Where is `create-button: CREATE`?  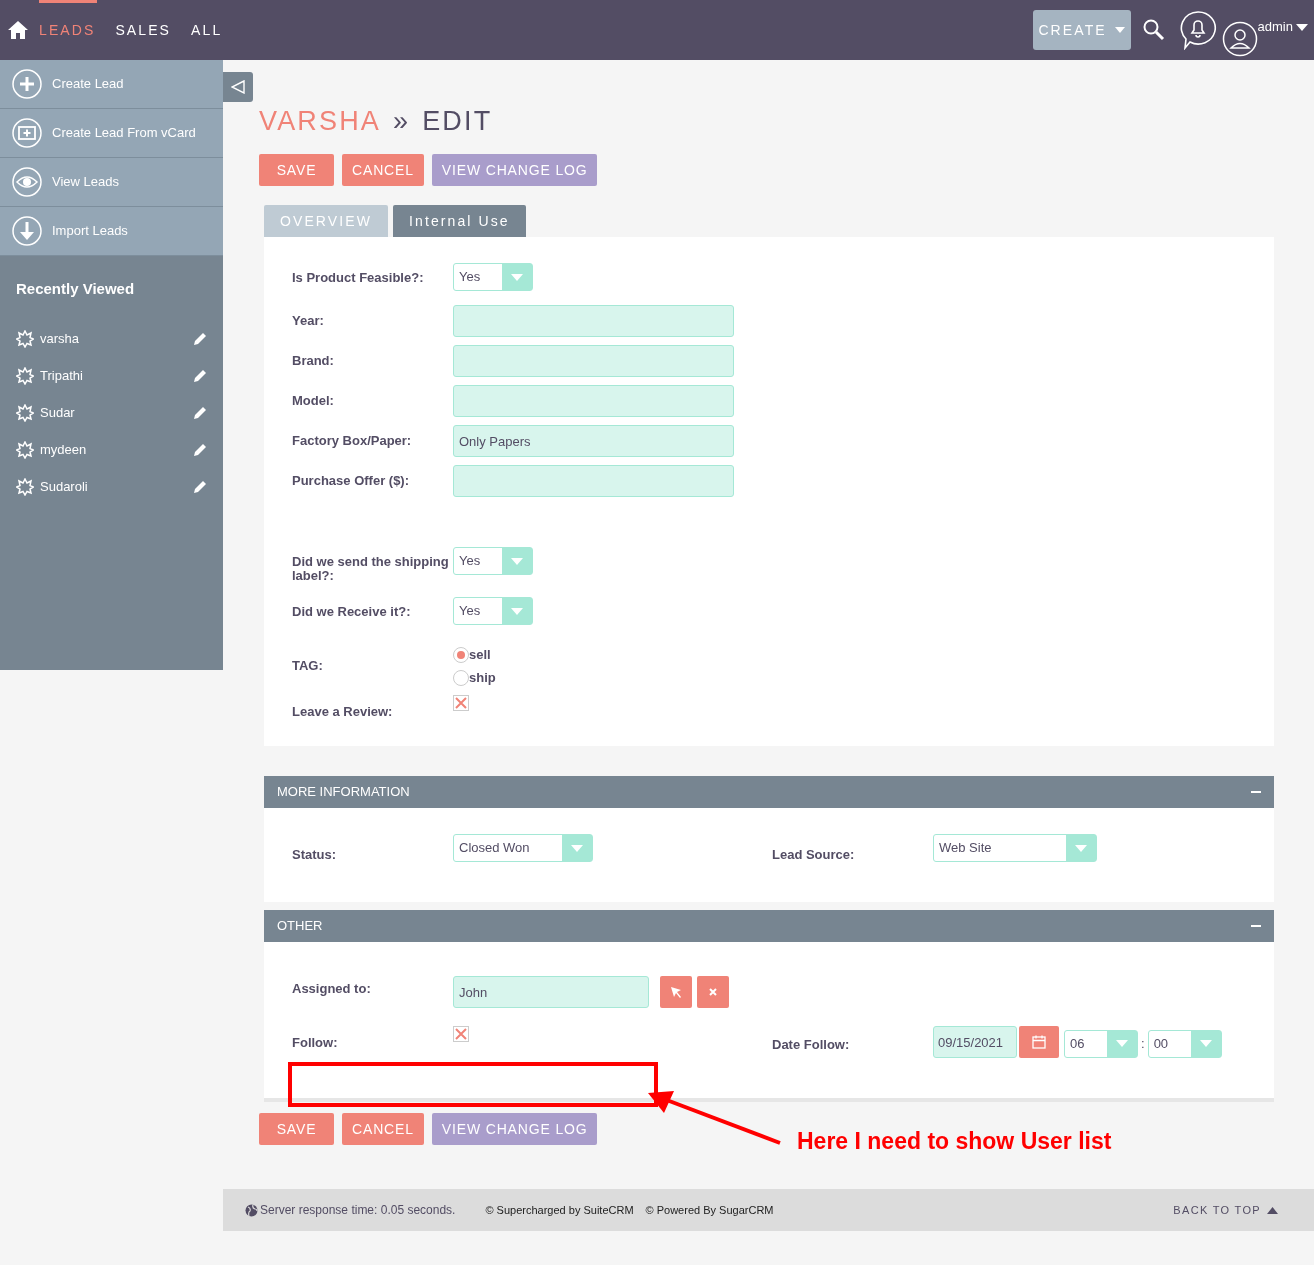 create-button: CREATE is located at coordinates (1081, 30).